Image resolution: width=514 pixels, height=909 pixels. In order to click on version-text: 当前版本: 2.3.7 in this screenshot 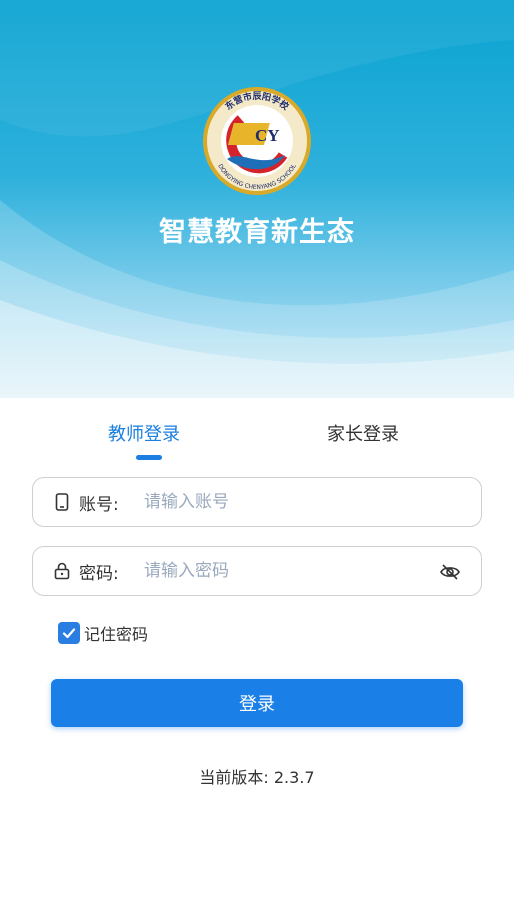, I will do `click(257, 777)`.